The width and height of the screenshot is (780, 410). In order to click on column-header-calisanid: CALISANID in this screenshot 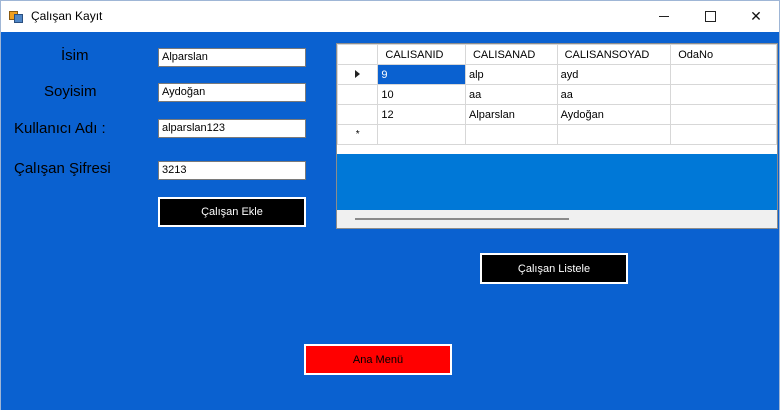, I will do `click(421, 54)`.